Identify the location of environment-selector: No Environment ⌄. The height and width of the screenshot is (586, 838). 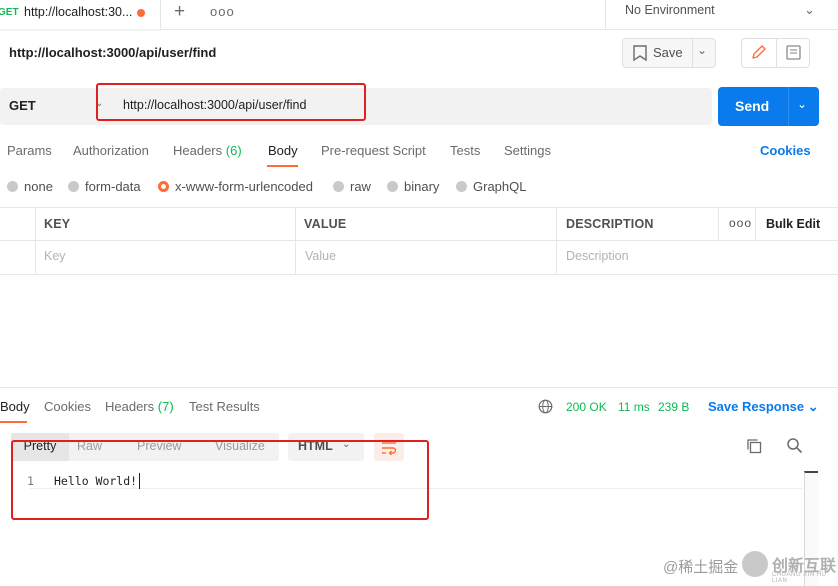
(721, 14).